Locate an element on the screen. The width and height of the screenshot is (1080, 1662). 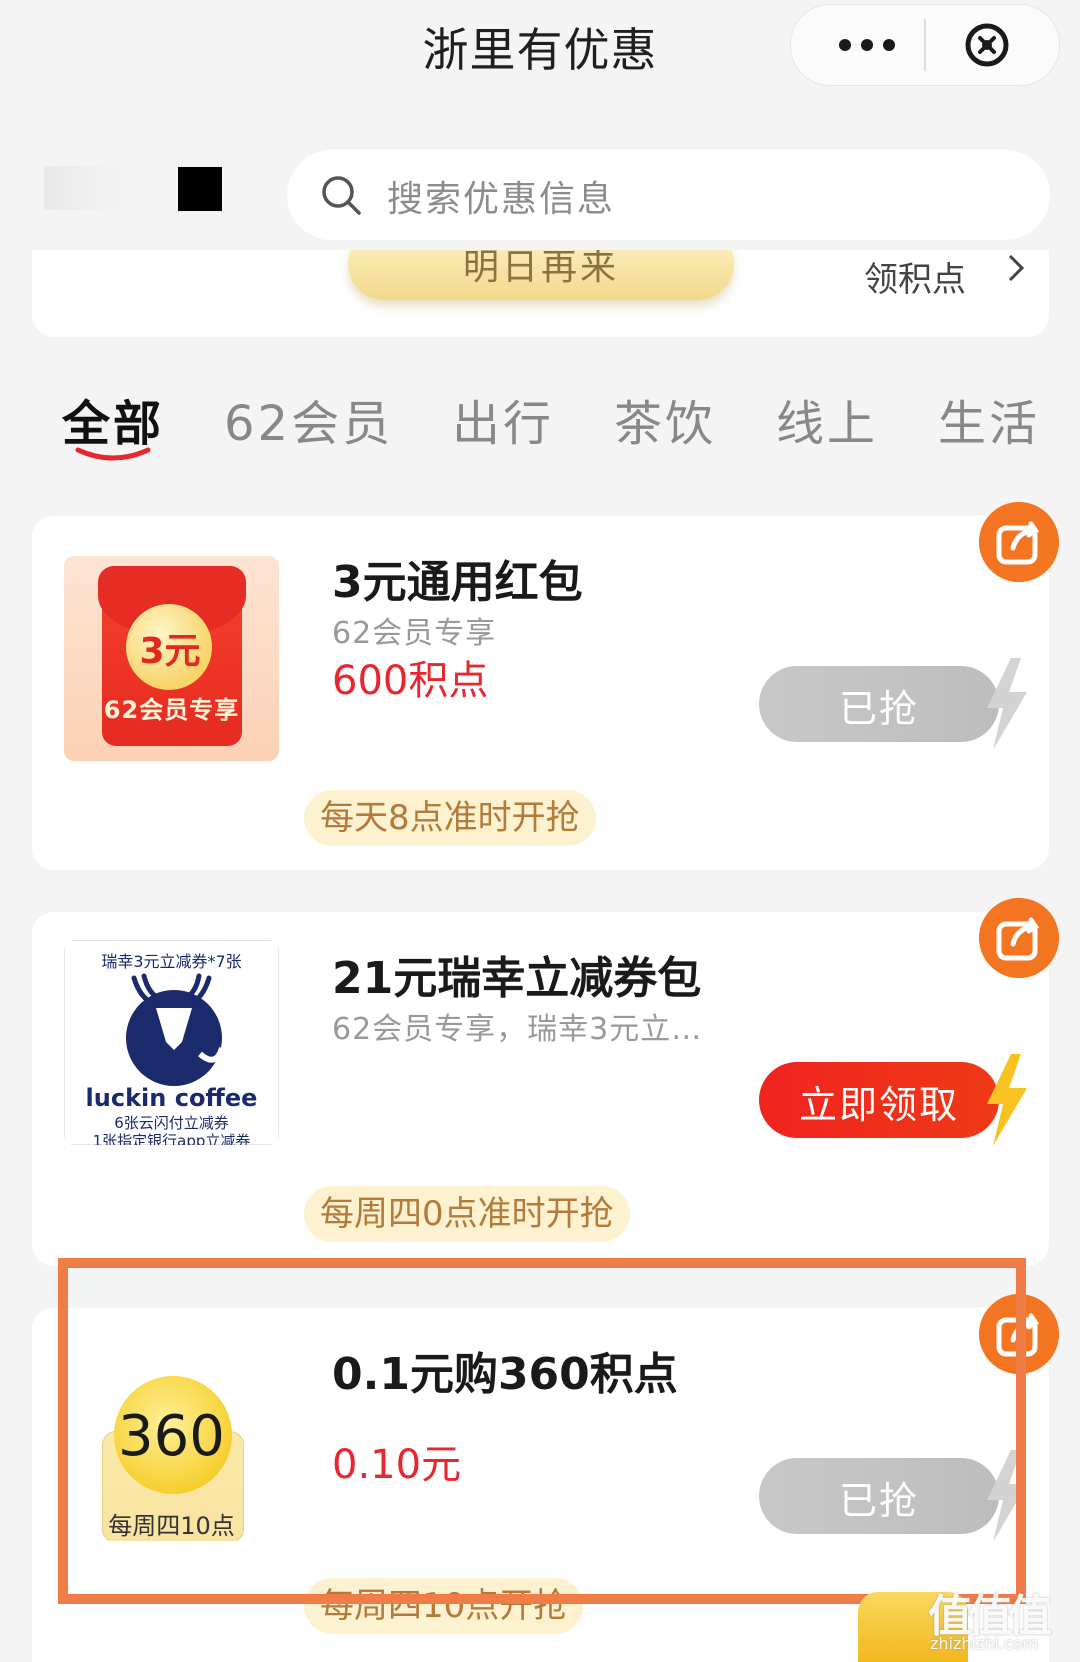
signin-button-label: 明日再来 is located at coordinates (540, 269).